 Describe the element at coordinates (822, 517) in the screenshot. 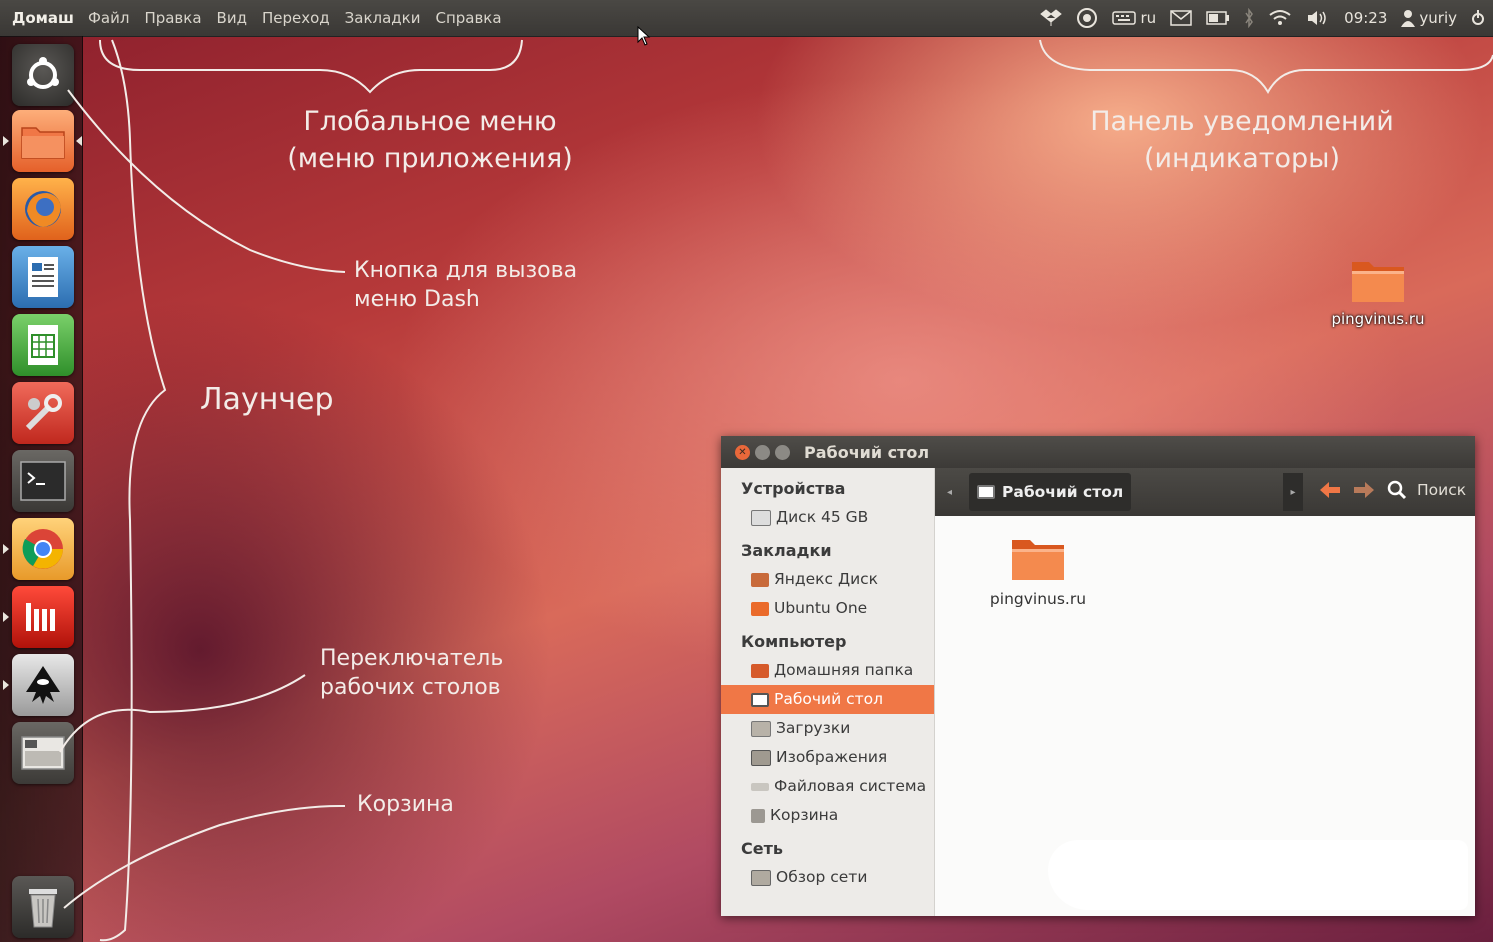

I see `sidebar-item-label: Диск 45 GB` at that location.